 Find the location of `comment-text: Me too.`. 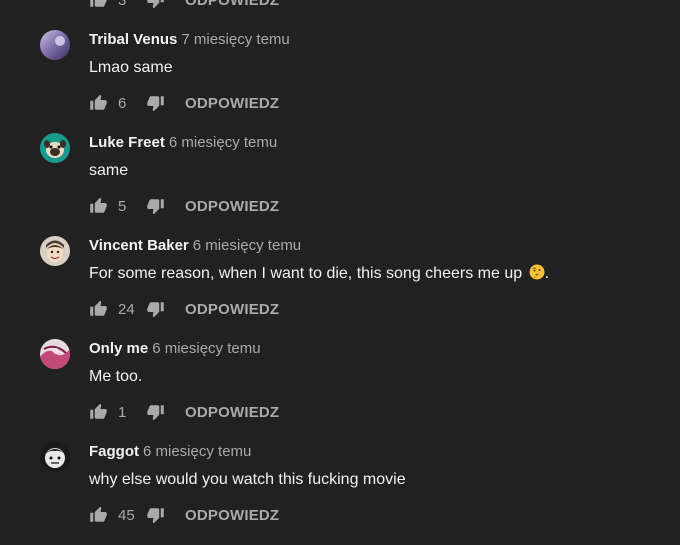

comment-text: Me too. is located at coordinates (116, 376).